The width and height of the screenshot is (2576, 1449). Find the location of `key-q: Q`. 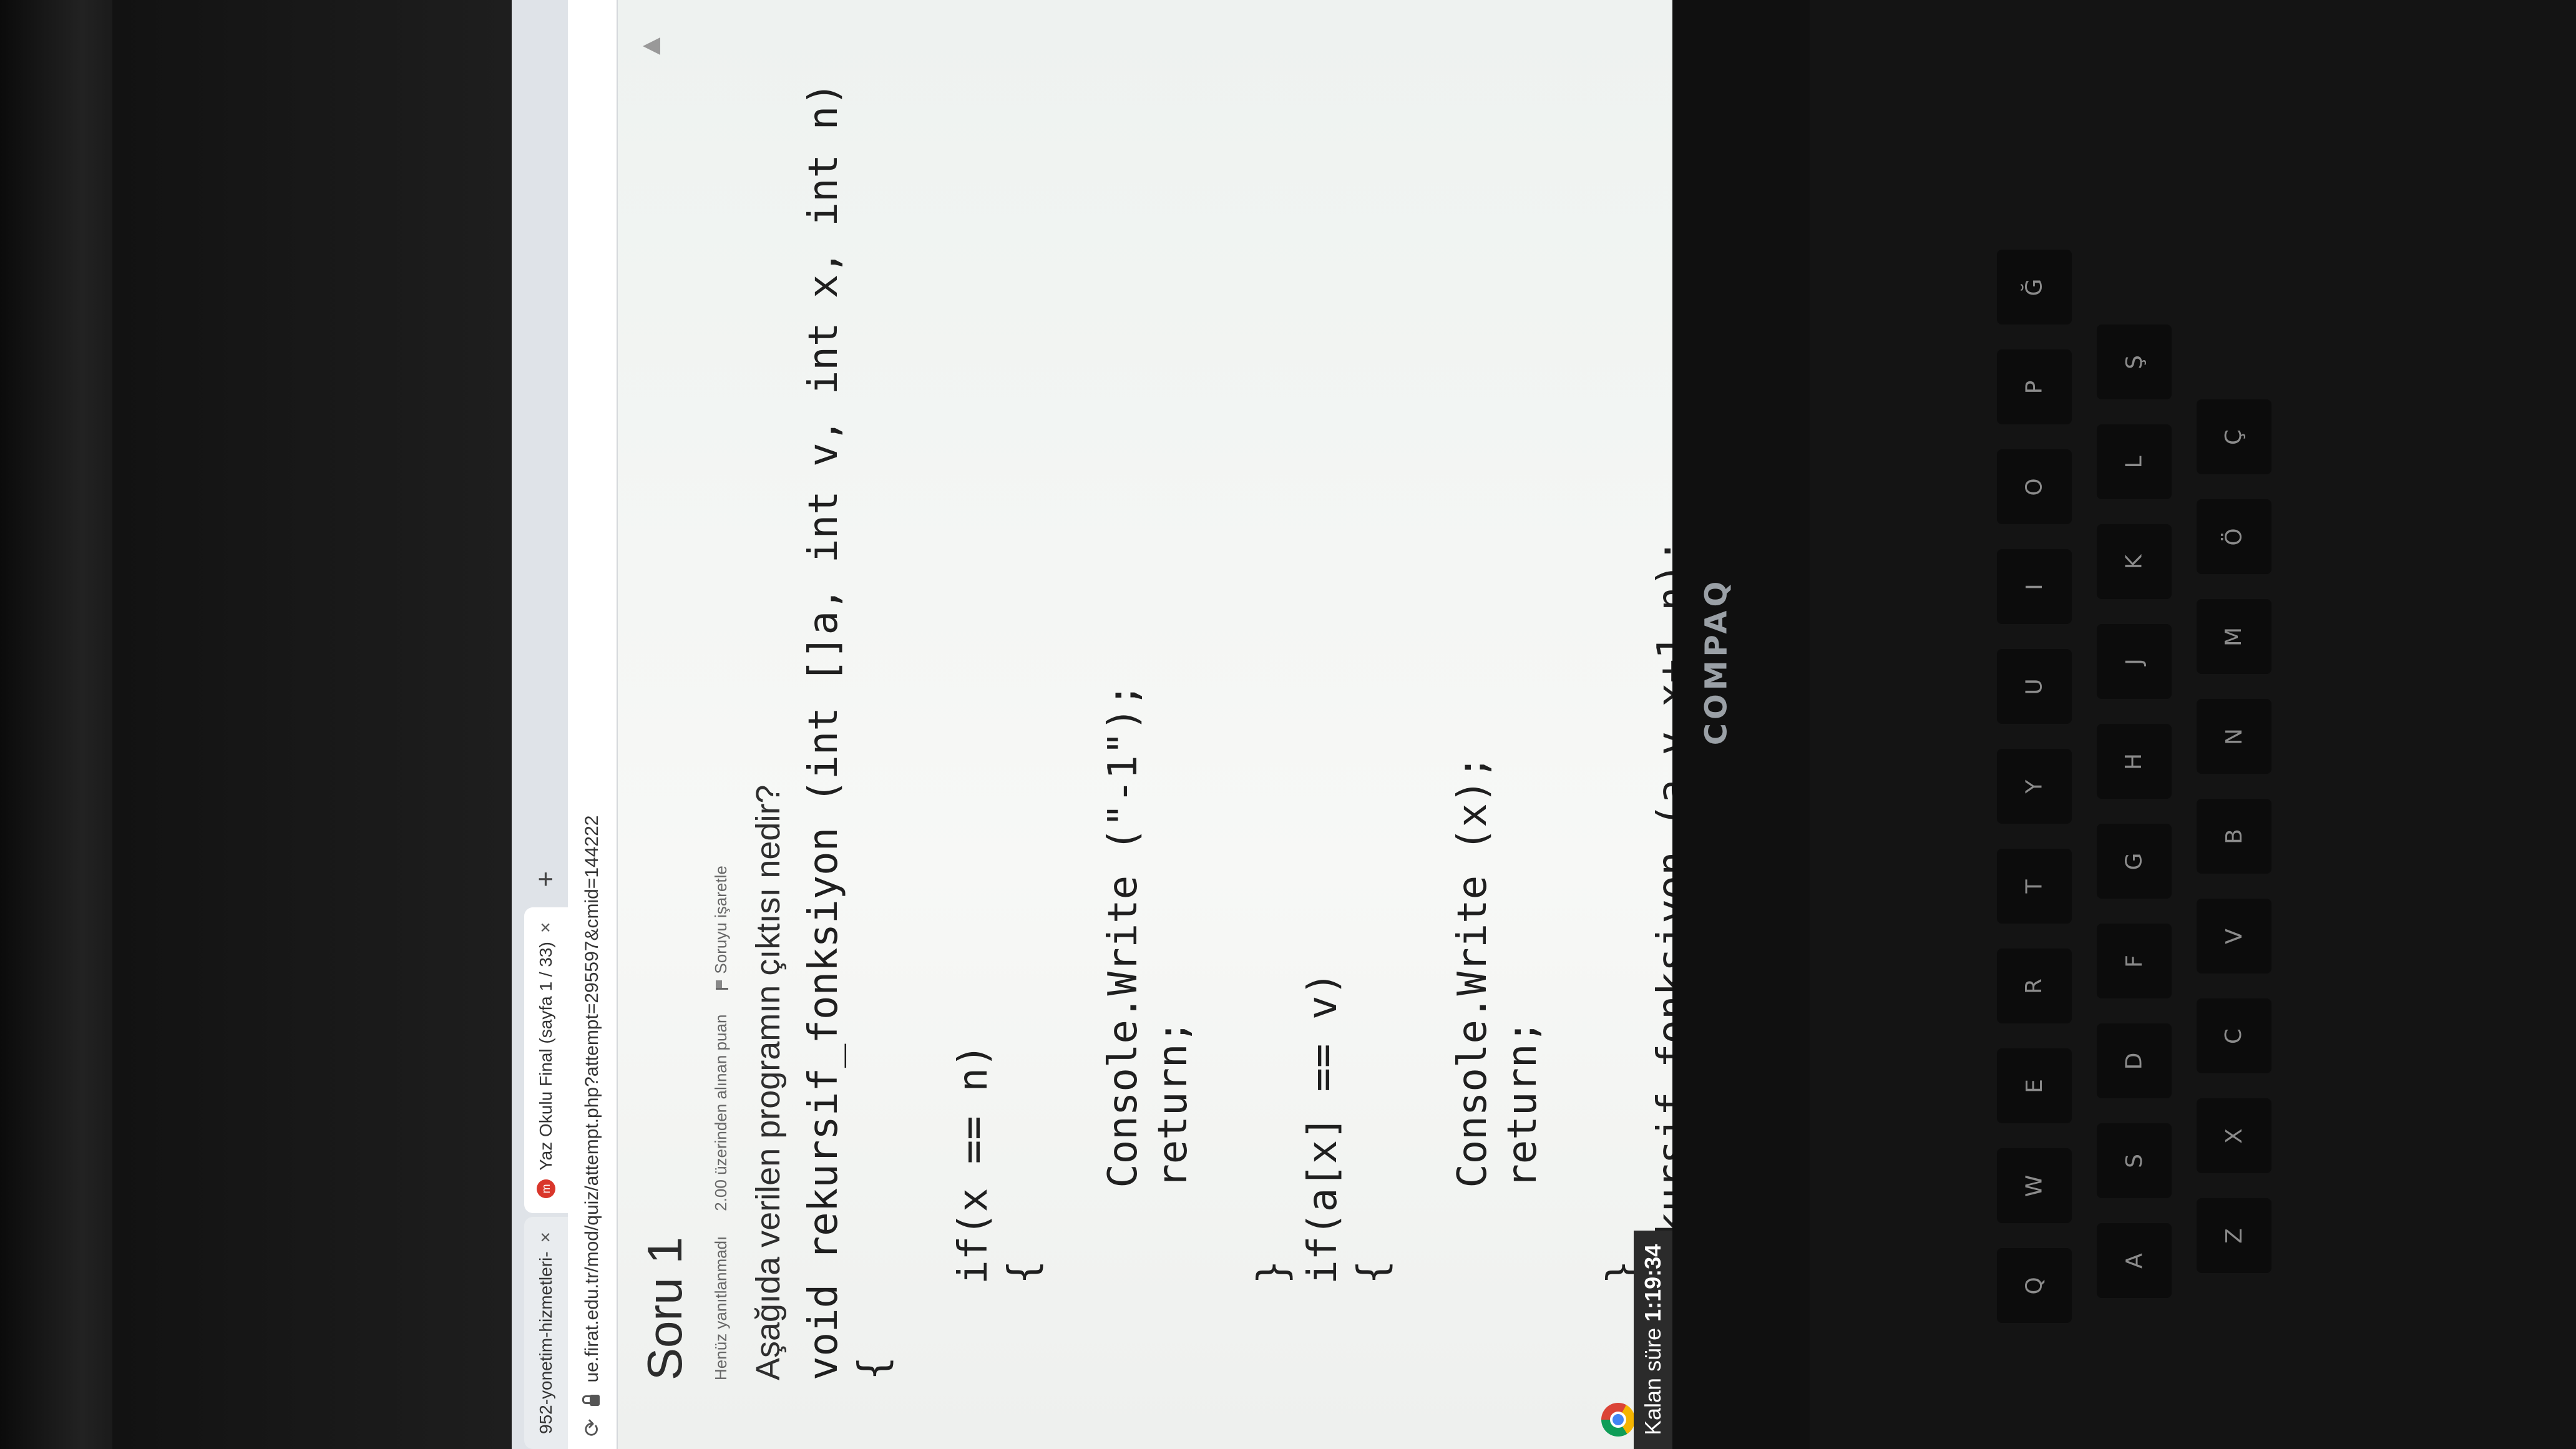

key-q: Q is located at coordinates (2034, 1285).